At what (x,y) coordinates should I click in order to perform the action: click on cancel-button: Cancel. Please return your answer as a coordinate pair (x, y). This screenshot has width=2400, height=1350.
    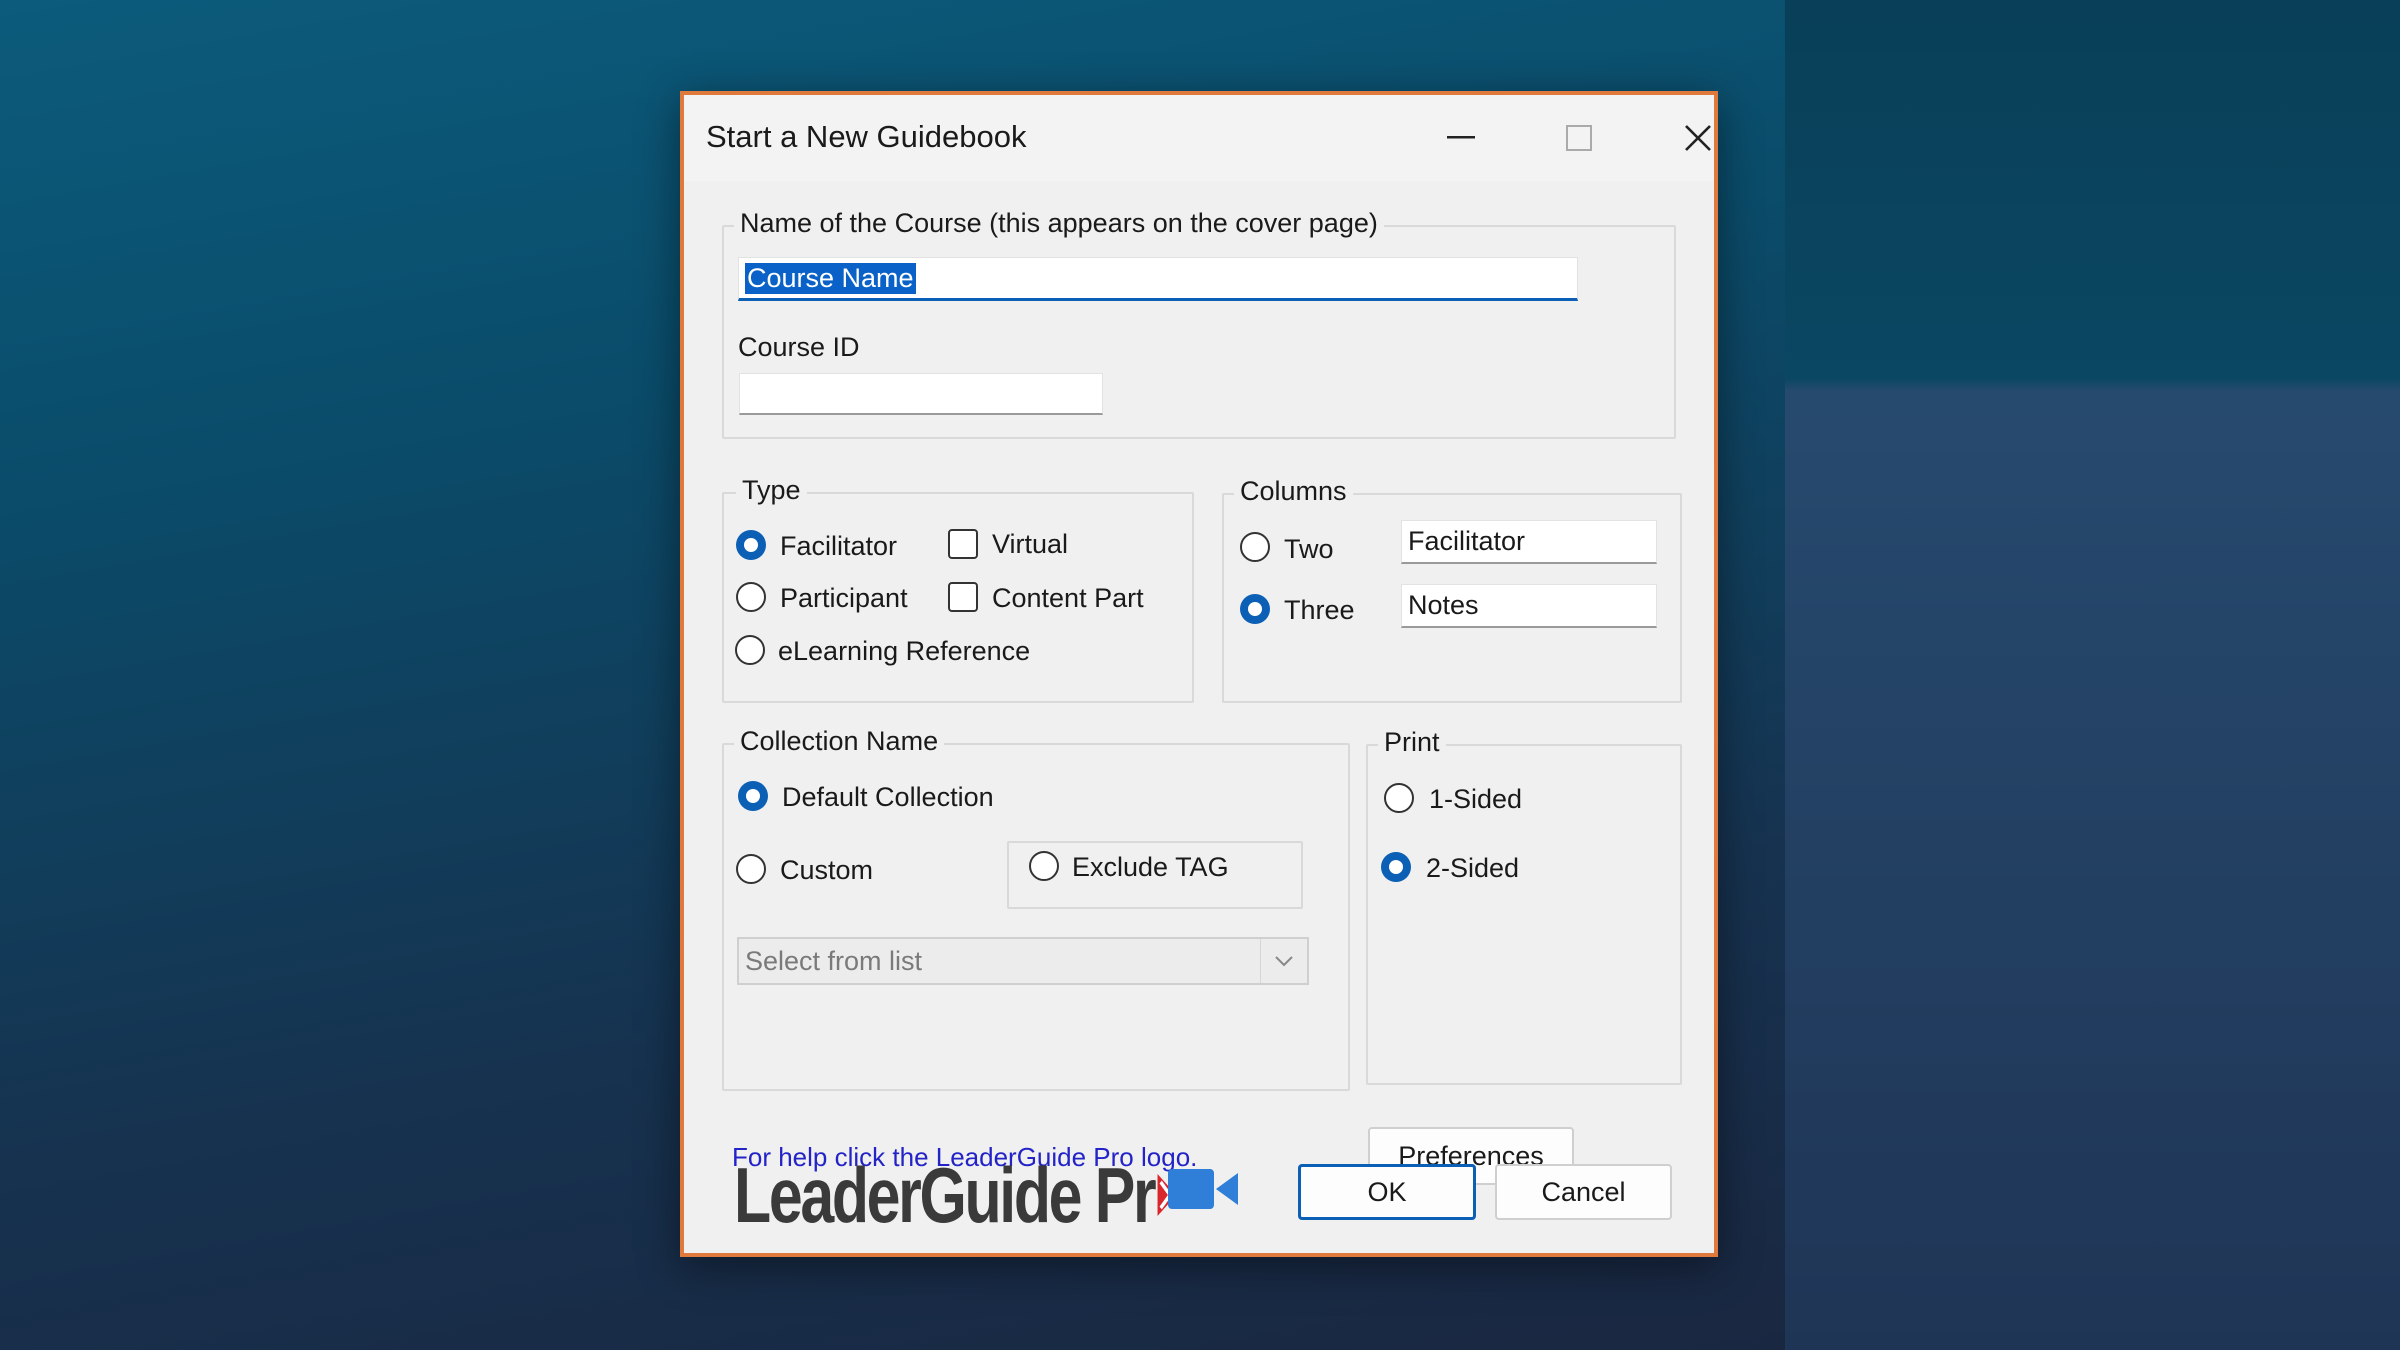
    Looking at the image, I should click on (1583, 1192).